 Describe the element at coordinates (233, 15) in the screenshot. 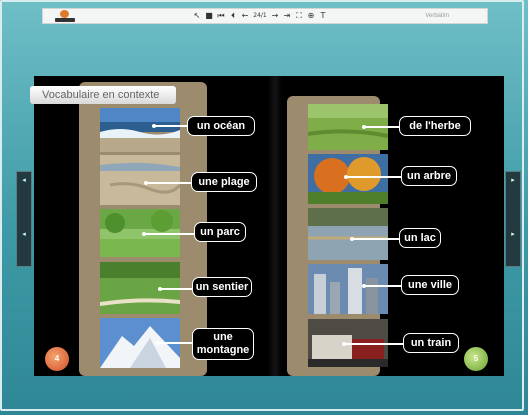

I see `prev-page-icon: ⏴` at that location.